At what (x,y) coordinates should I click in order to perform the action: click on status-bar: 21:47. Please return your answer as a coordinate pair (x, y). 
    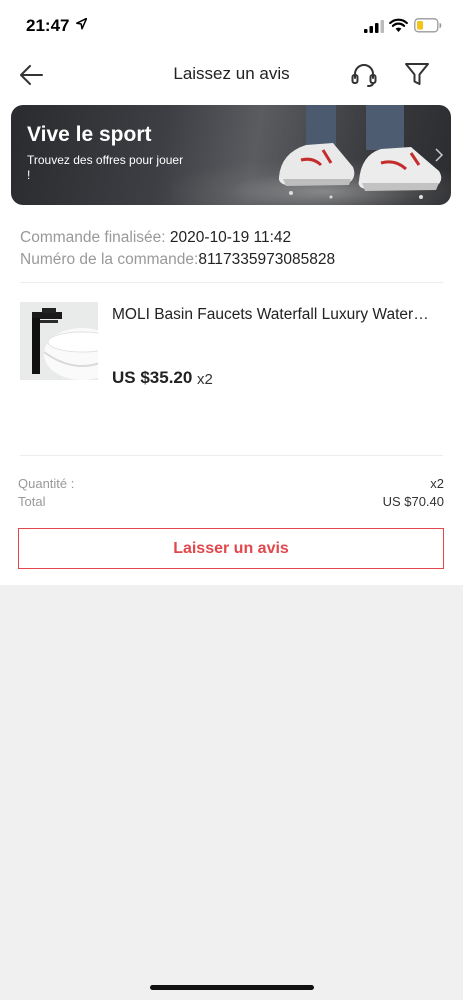
    Looking at the image, I should click on (231, 25).